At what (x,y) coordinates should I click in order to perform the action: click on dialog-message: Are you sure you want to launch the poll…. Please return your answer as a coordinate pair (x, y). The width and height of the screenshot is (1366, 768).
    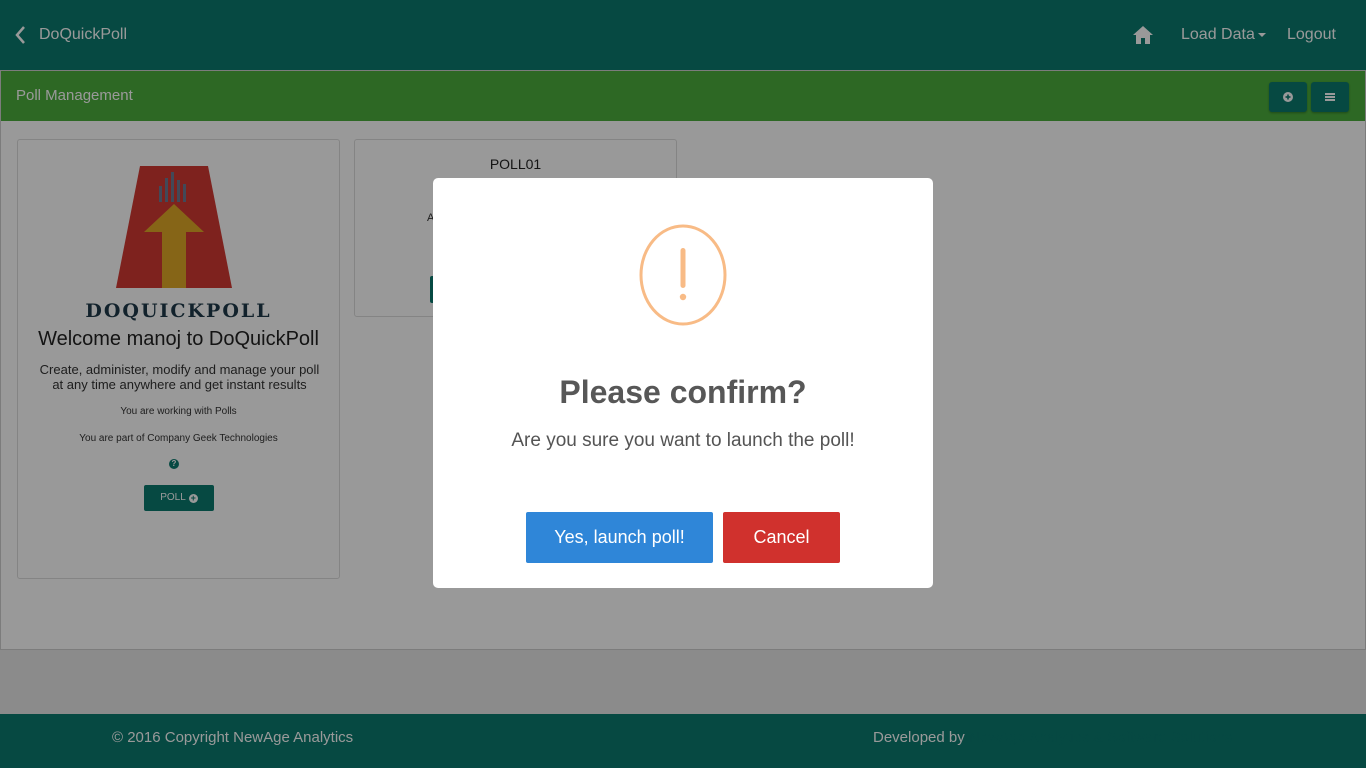
    Looking at the image, I should click on (683, 440).